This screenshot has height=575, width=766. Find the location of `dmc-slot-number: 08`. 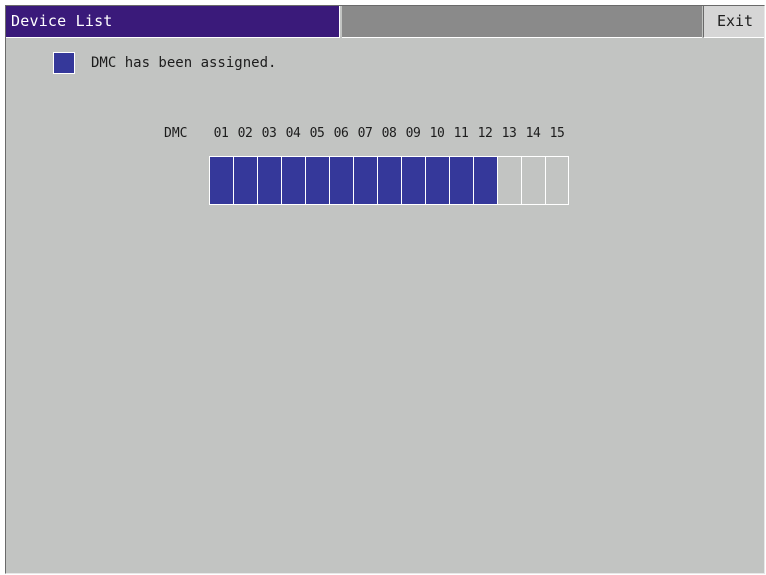

dmc-slot-number: 08 is located at coordinates (389, 133).